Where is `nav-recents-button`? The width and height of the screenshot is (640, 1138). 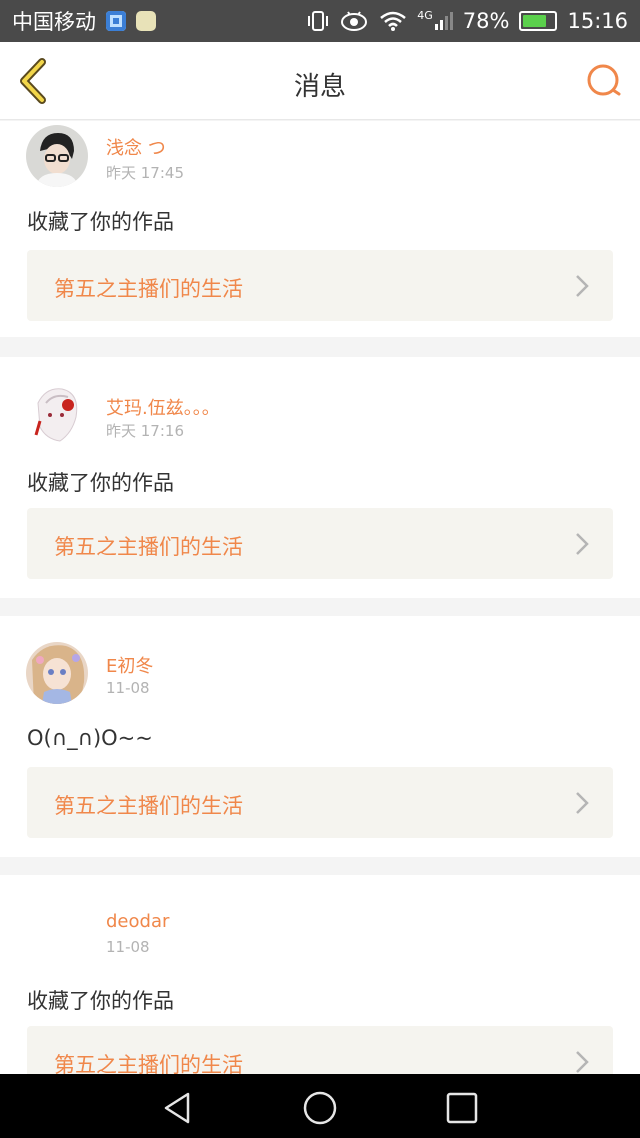 nav-recents-button is located at coordinates (462, 1108).